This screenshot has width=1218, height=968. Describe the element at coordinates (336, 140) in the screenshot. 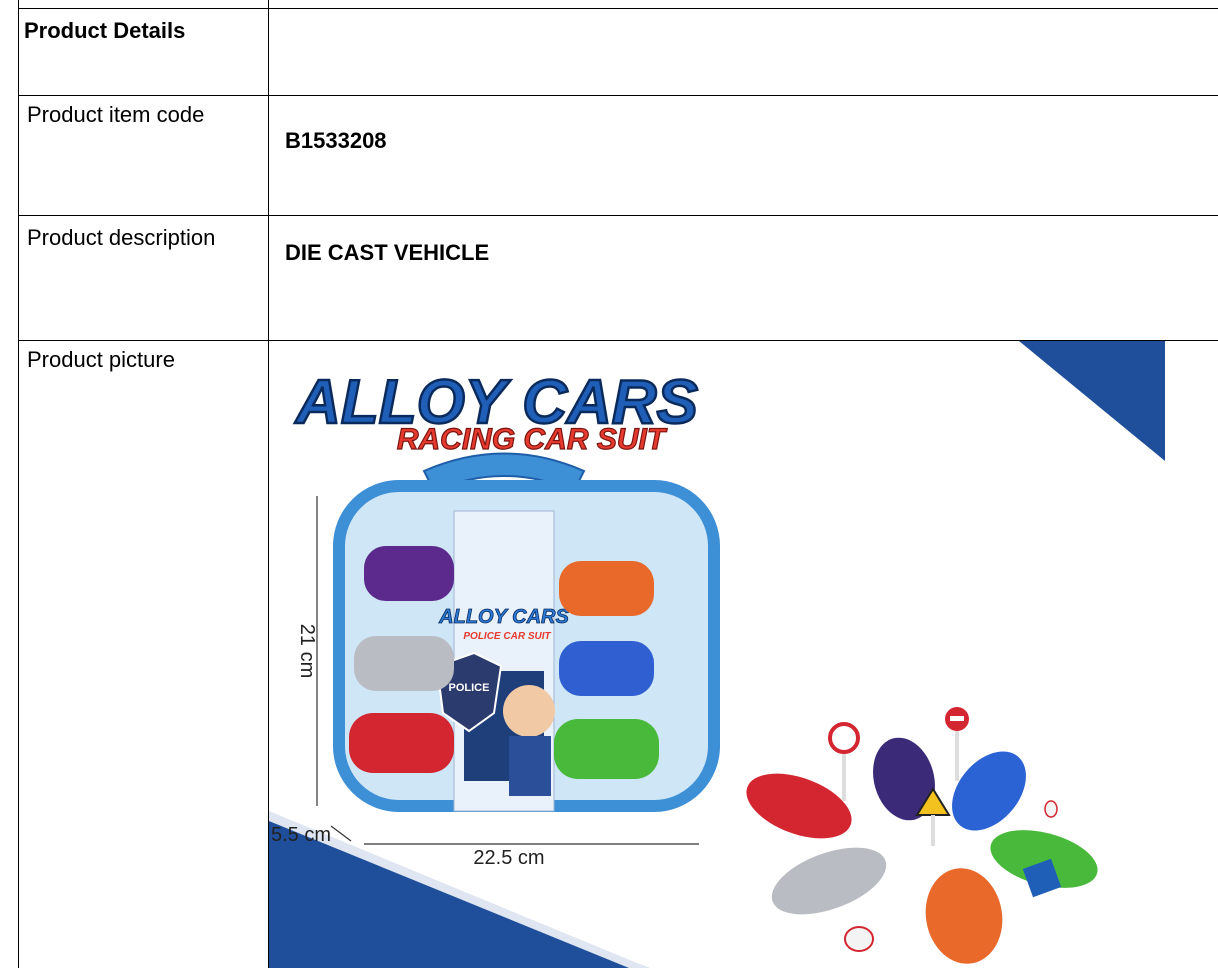

I see `item-code-value: B1533208` at that location.